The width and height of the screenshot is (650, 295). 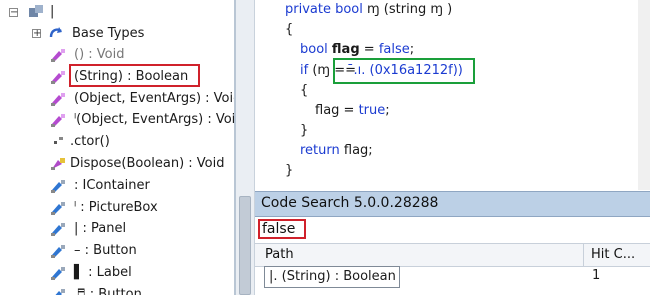 I want to click on code-line-flag-true: flag = true;, so click(x=352, y=110).